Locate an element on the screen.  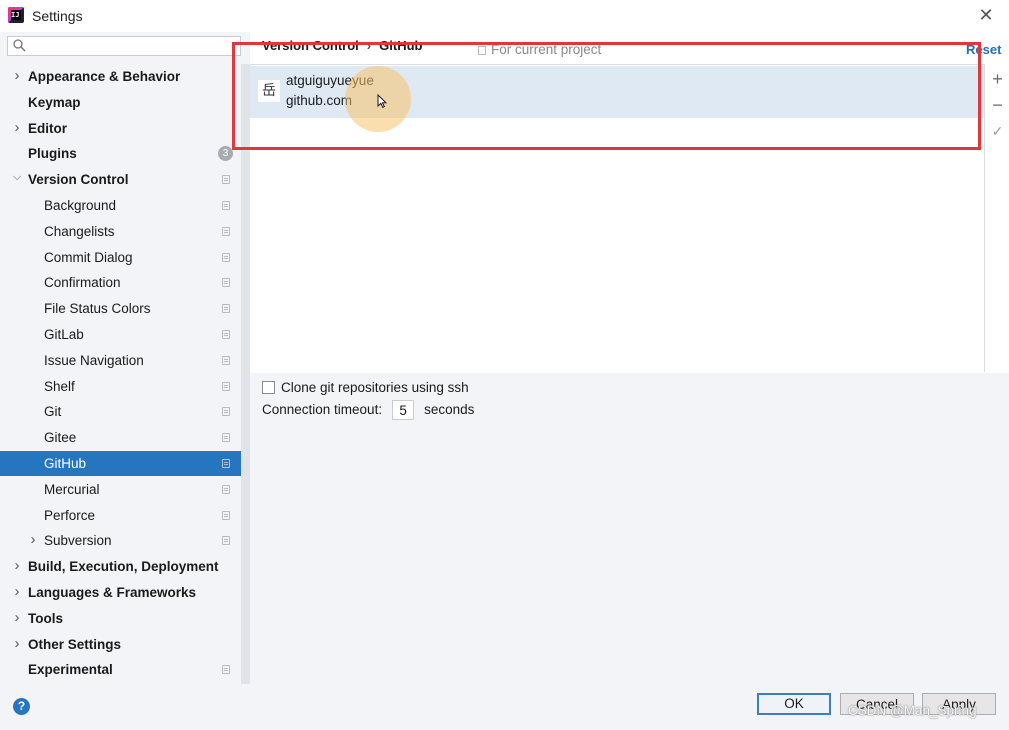
account-row: 岳 atguiguyueyue github.com is located at coordinates (617, 99).